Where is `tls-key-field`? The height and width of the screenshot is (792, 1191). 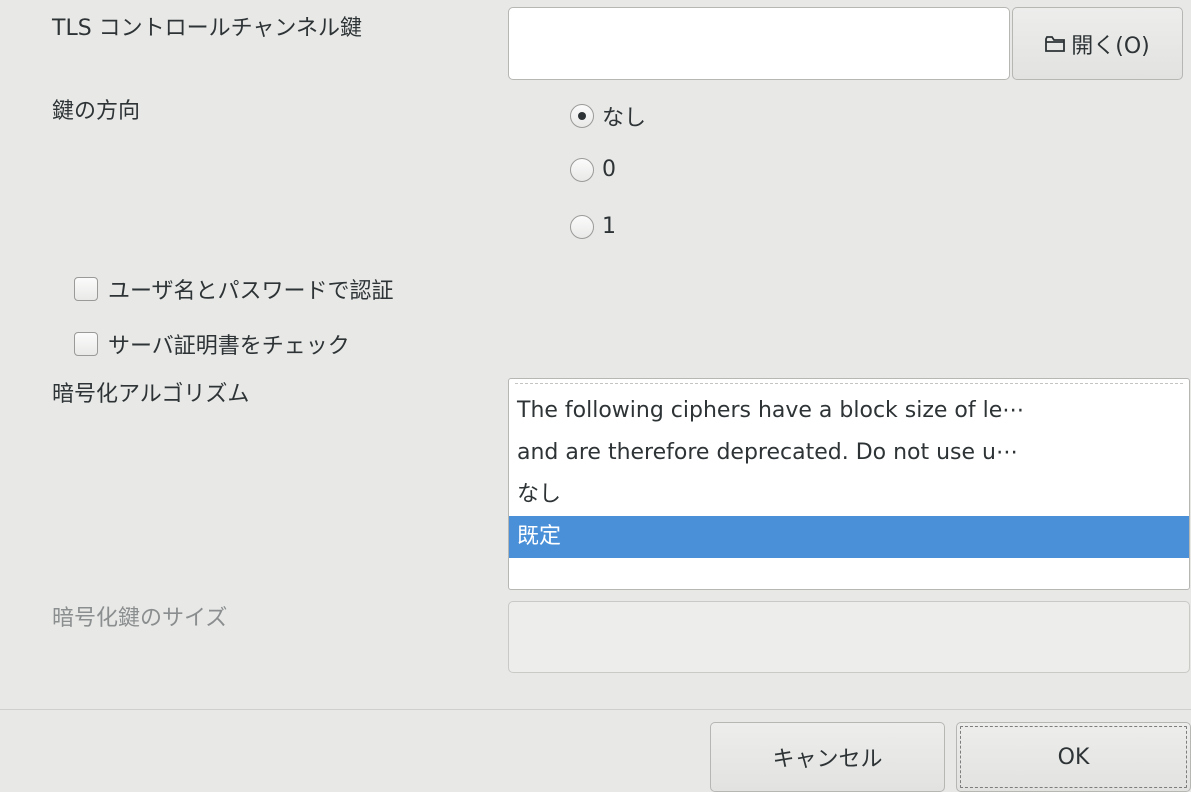 tls-key-field is located at coordinates (759, 43).